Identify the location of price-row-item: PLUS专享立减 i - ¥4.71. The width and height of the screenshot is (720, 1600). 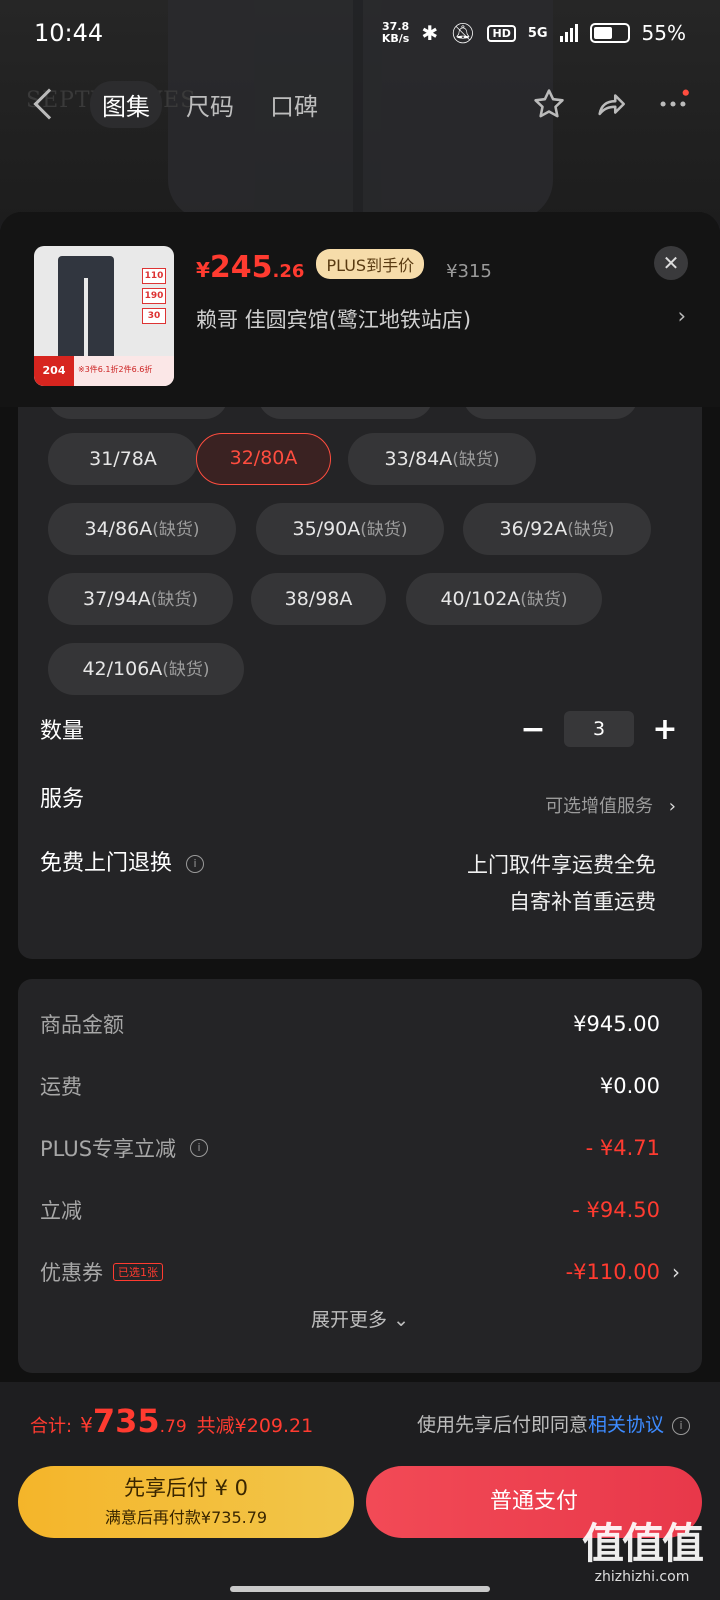
(350, 1148).